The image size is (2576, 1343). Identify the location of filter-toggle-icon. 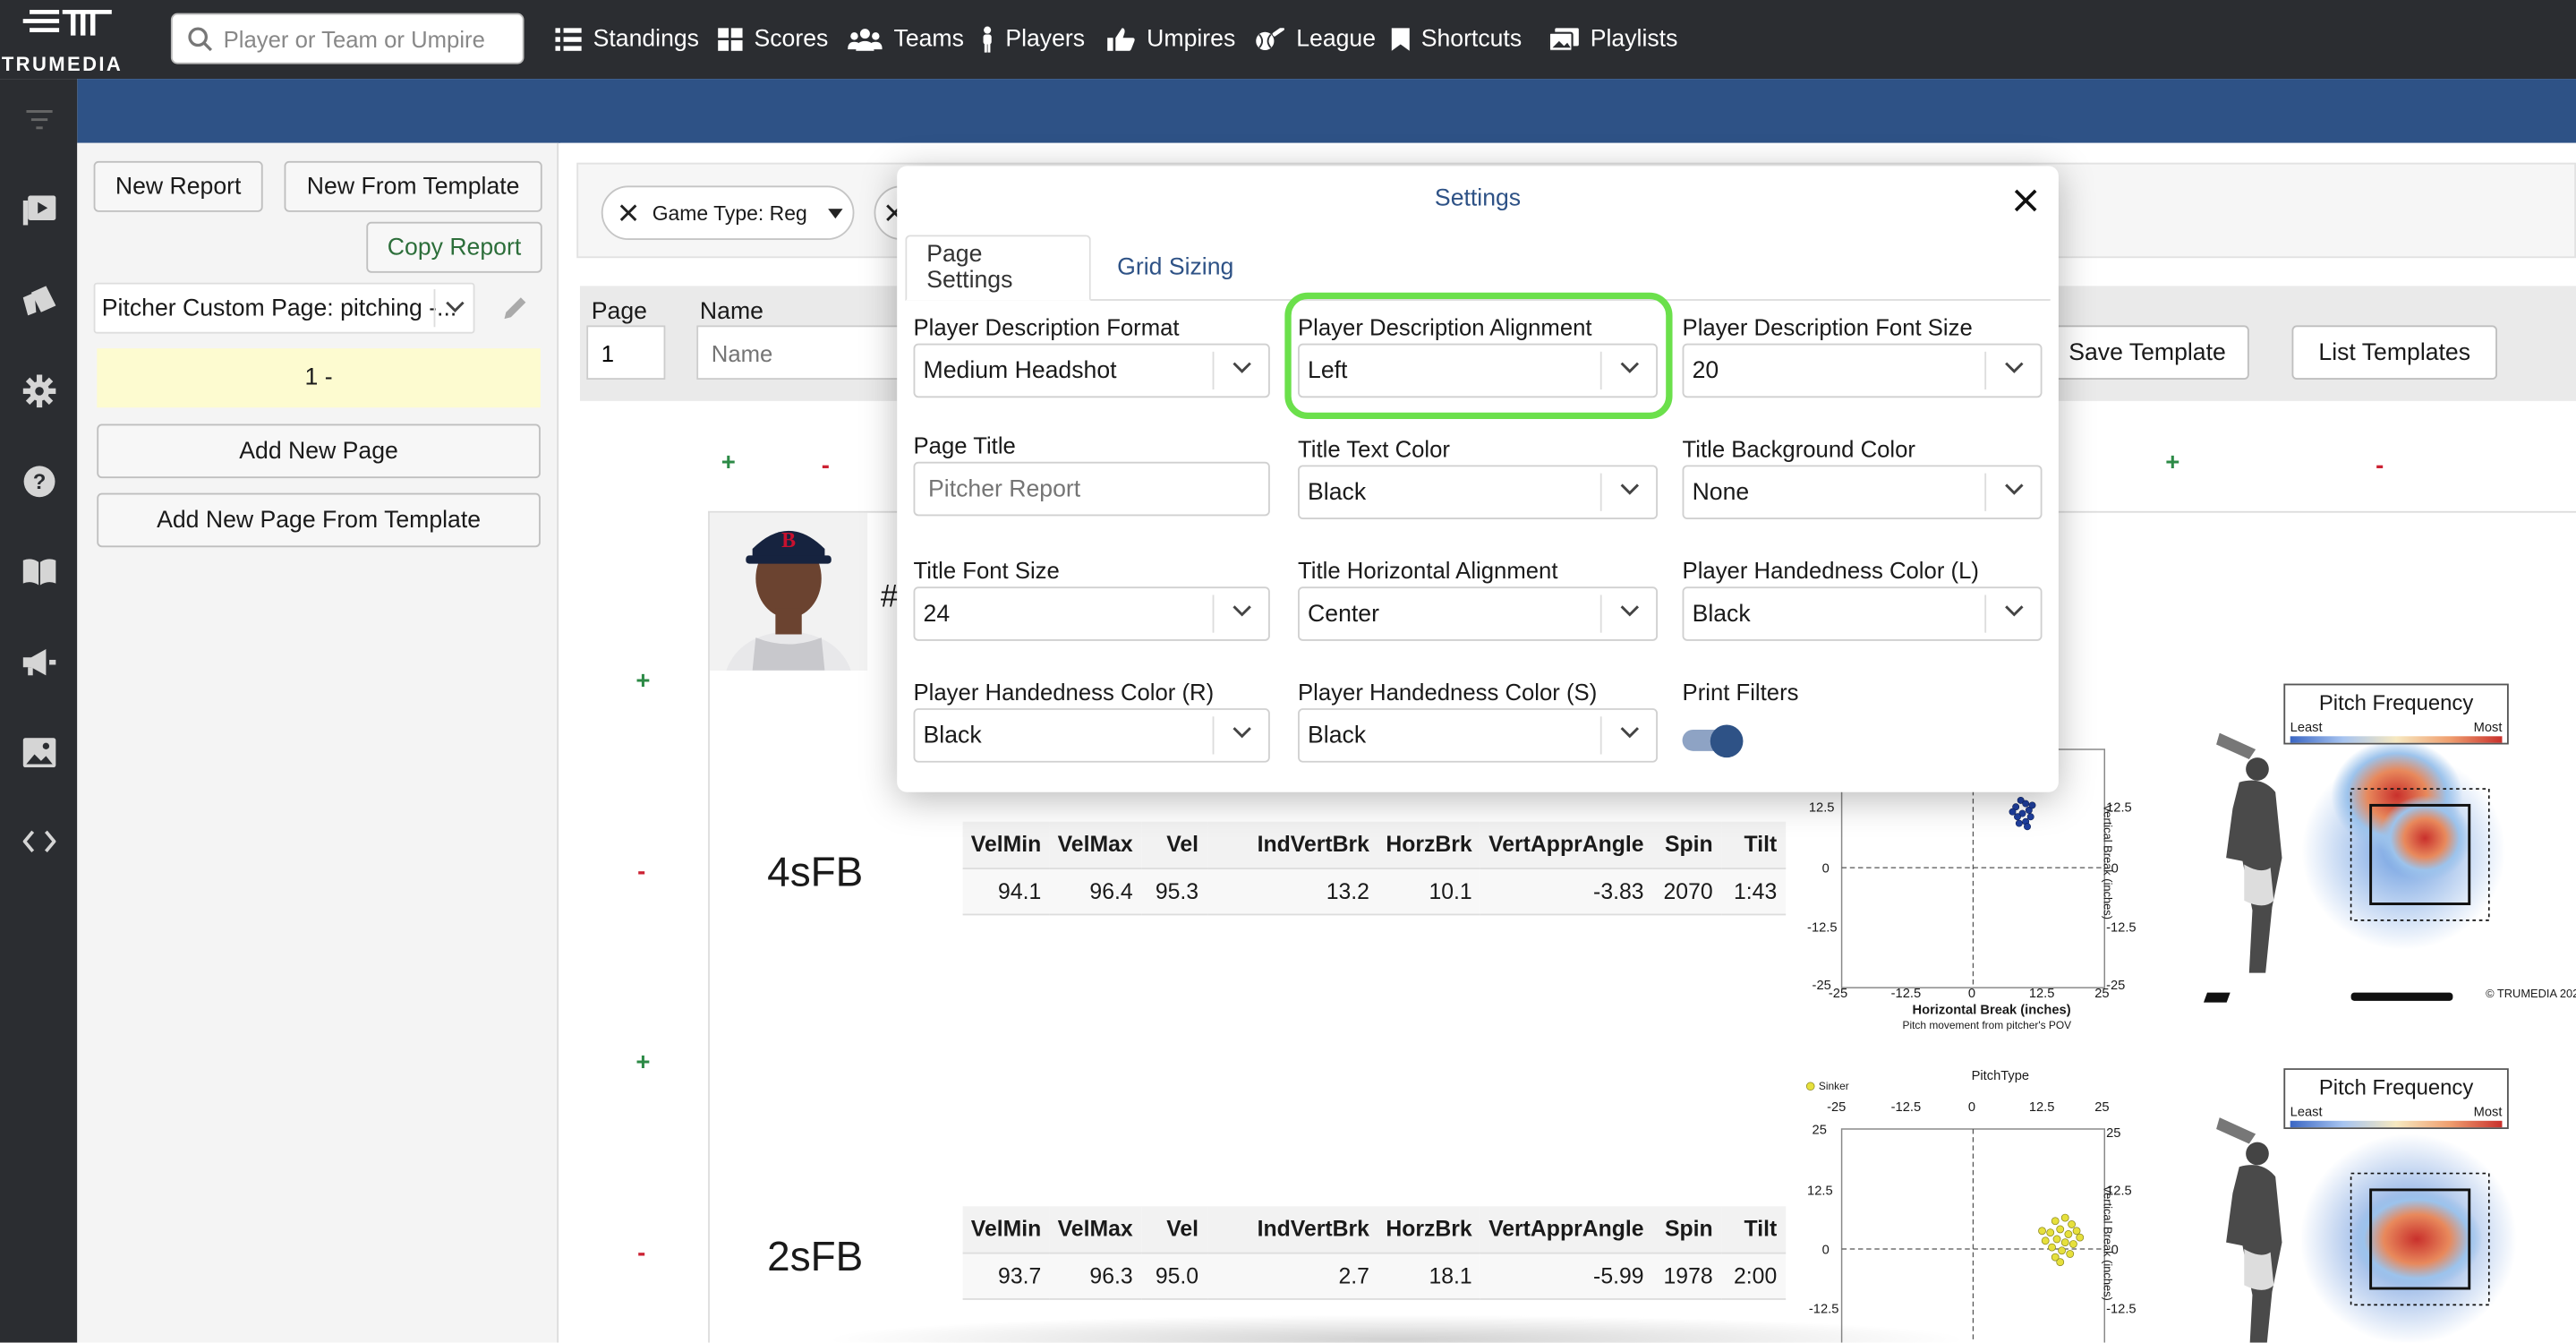
(39, 120).